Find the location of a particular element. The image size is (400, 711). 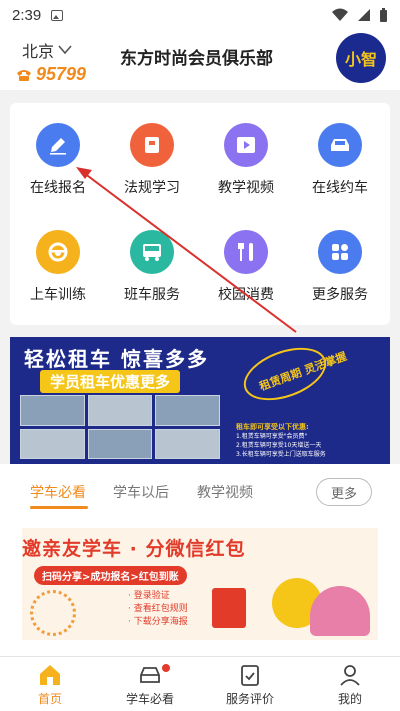

nav-label: 首页 is located at coordinates (49, 699).